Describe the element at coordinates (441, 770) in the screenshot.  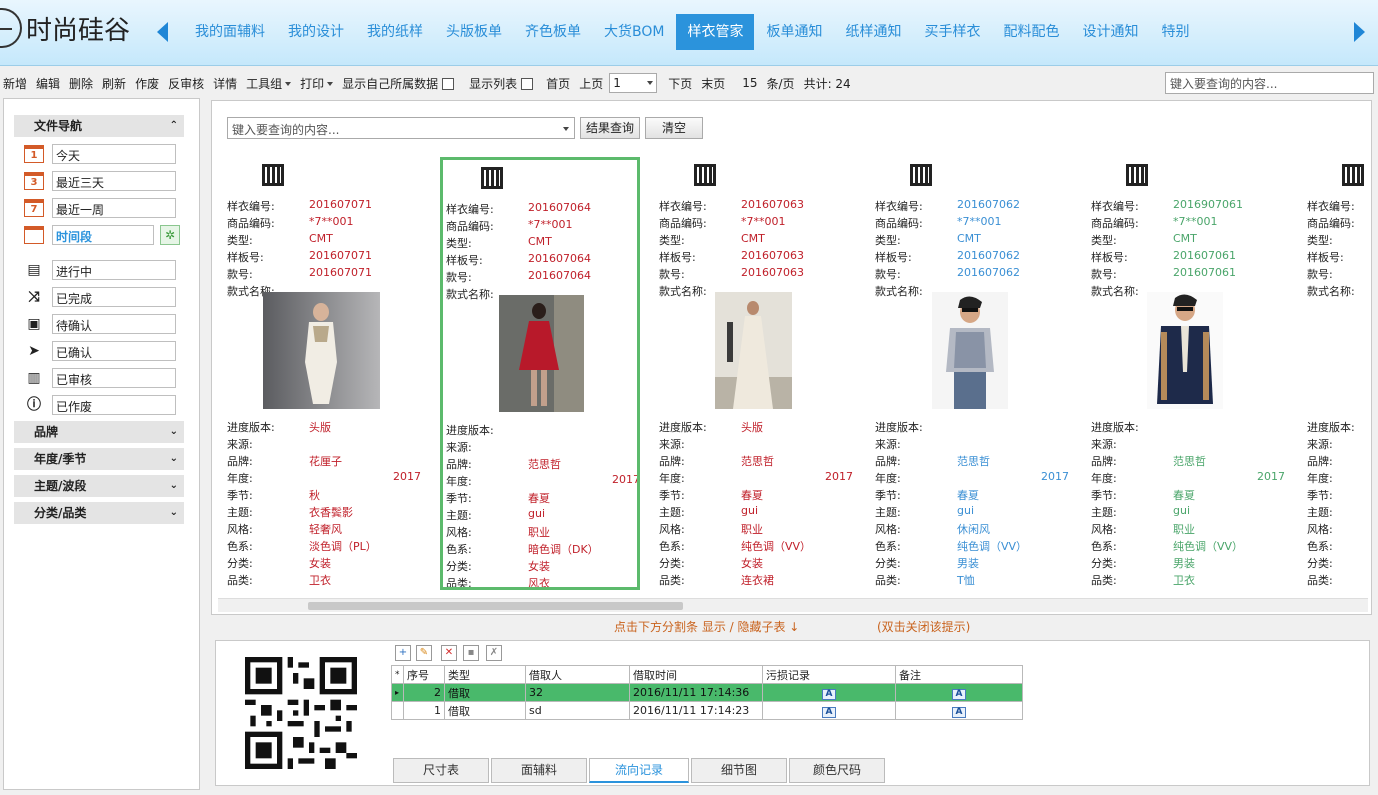
I see `detail-tab-0: 尺寸表` at that location.